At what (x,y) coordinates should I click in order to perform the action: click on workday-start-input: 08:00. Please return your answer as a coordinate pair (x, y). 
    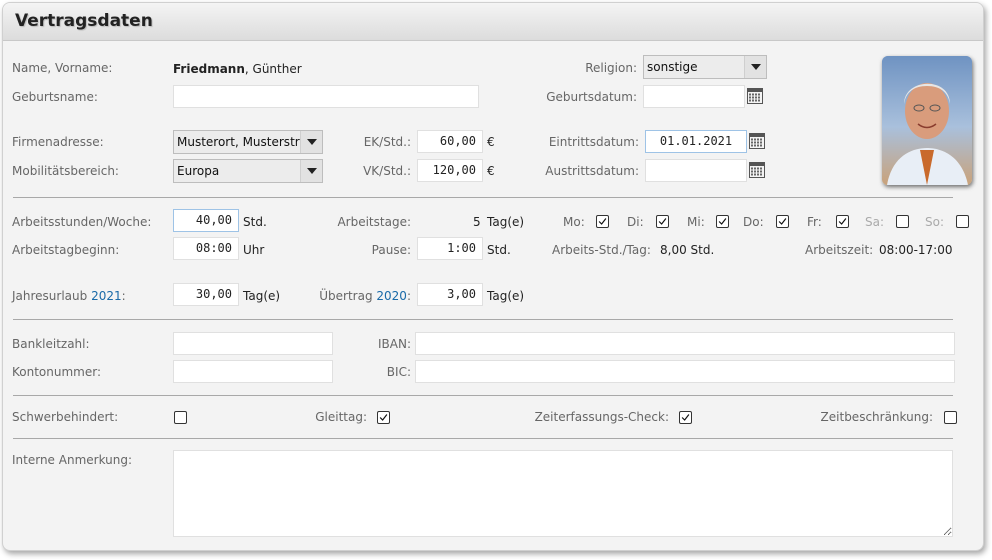
    Looking at the image, I should click on (206, 248).